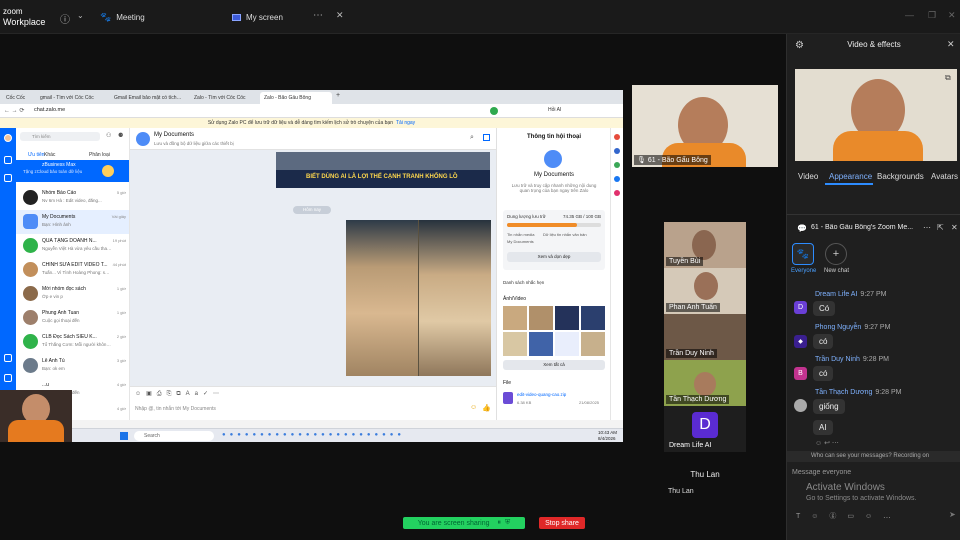  What do you see at coordinates (851, 294) in the screenshot?
I see `message-sender: Dream Life AI 9:27 PM` at bounding box center [851, 294].